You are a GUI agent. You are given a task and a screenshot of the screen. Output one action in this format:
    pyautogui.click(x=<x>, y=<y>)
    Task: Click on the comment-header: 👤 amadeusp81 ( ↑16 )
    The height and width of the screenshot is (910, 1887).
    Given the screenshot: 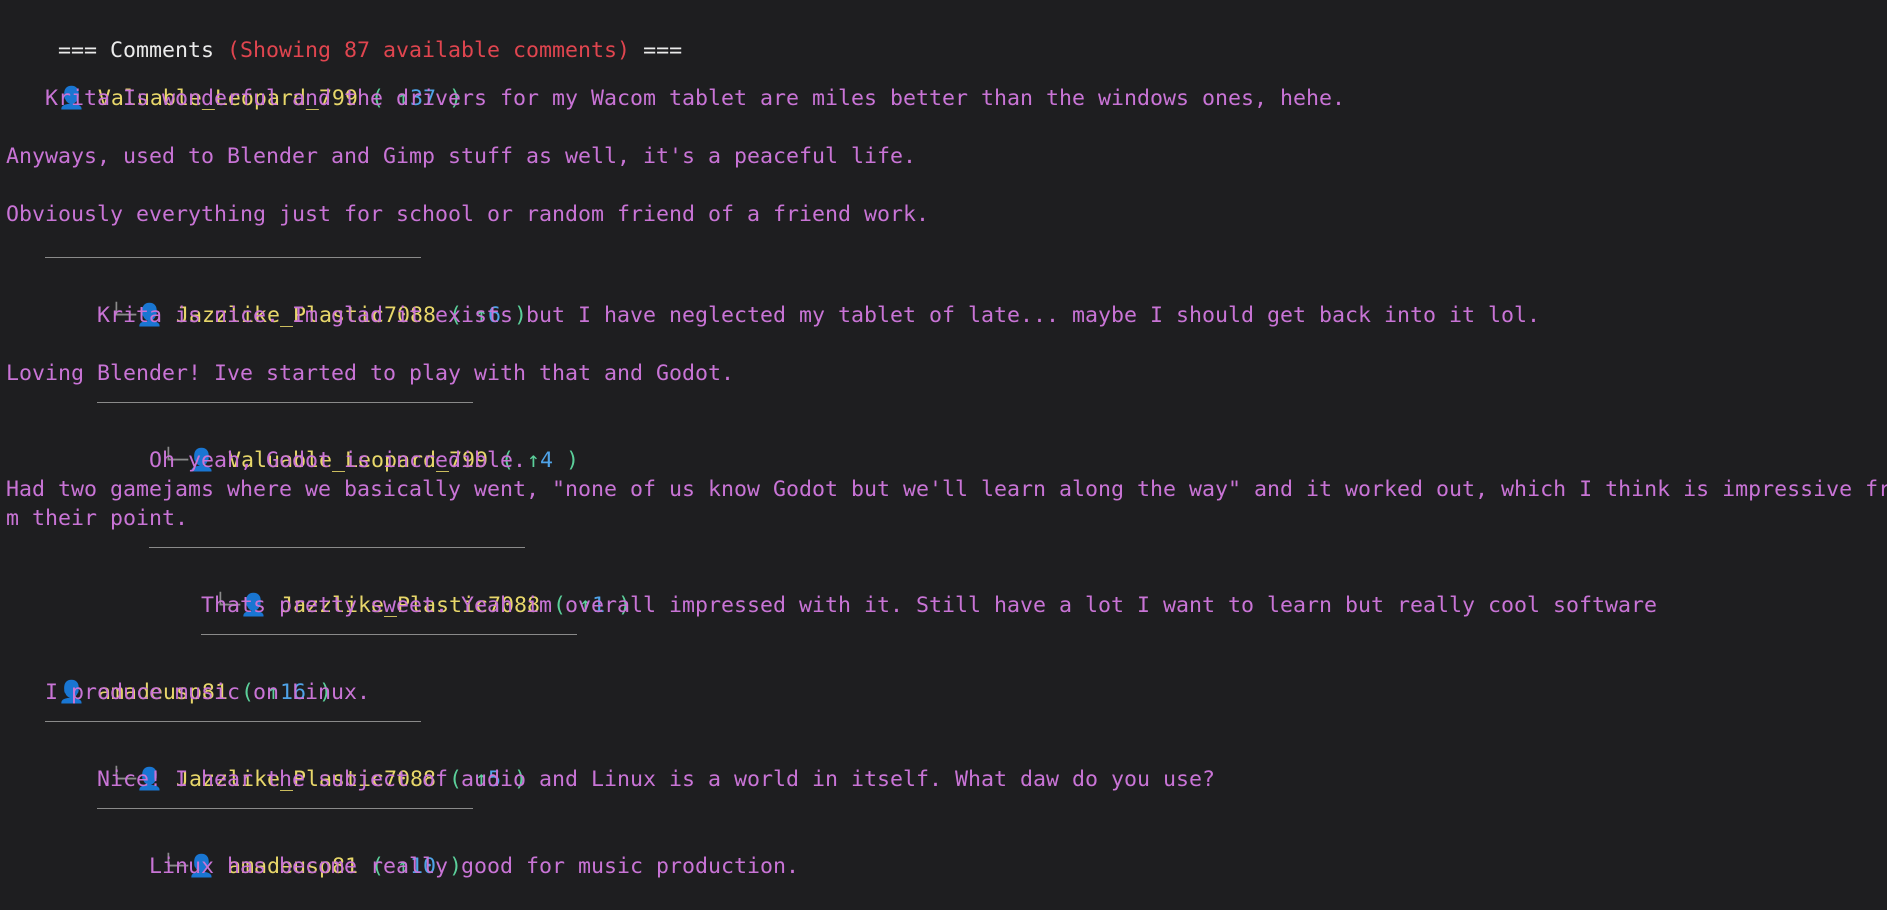 What is the action you would take?
    pyautogui.click(x=169, y=677)
    